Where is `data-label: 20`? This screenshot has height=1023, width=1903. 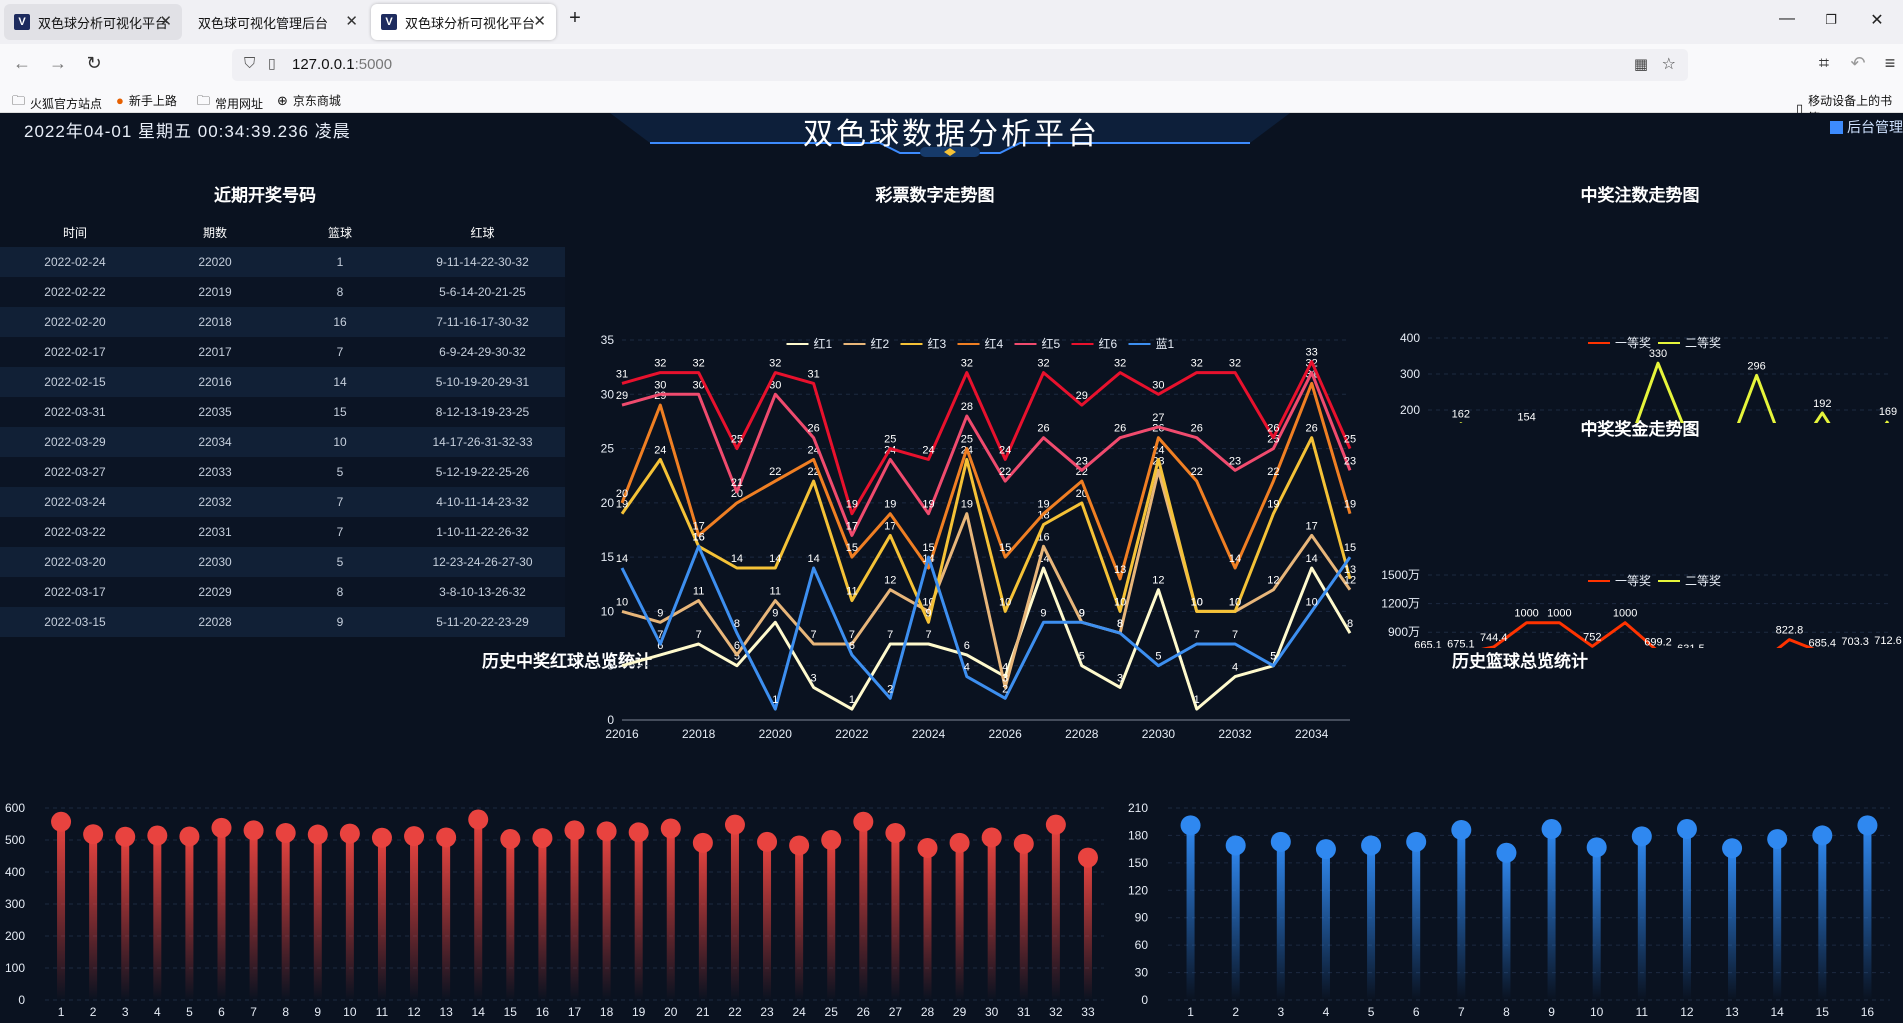
data-label: 20 is located at coordinates (622, 494).